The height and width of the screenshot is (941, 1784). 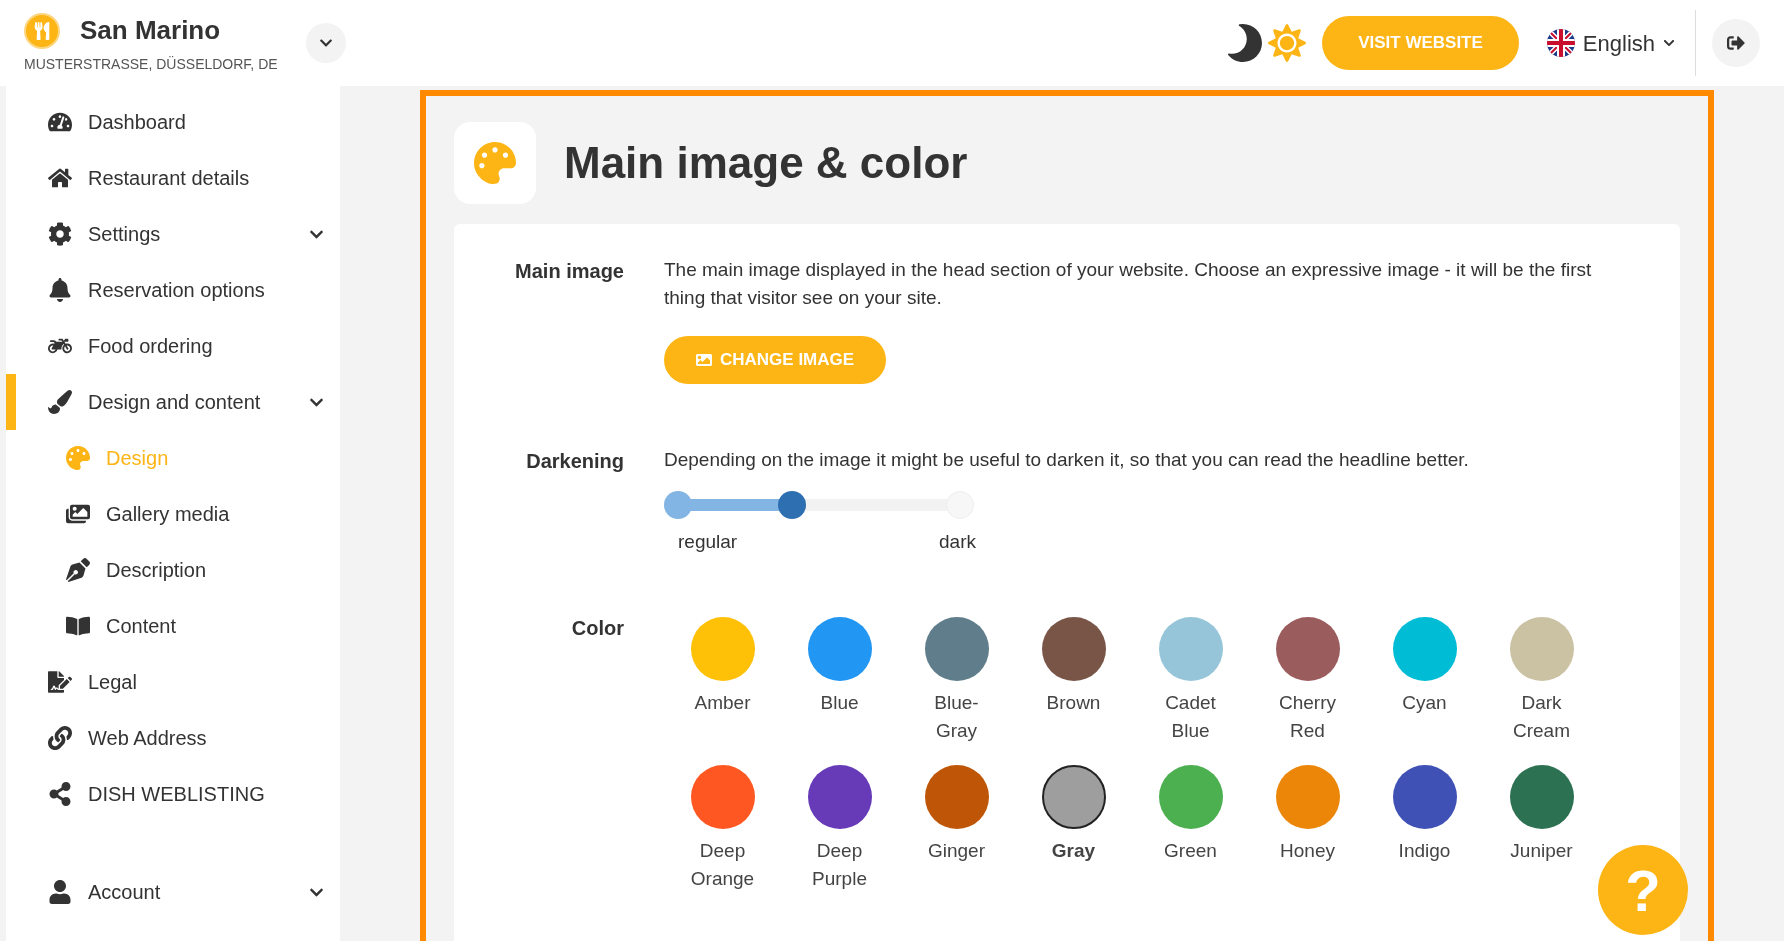 What do you see at coordinates (1541, 828) in the screenshot?
I see `color-swatch: Juniper` at bounding box center [1541, 828].